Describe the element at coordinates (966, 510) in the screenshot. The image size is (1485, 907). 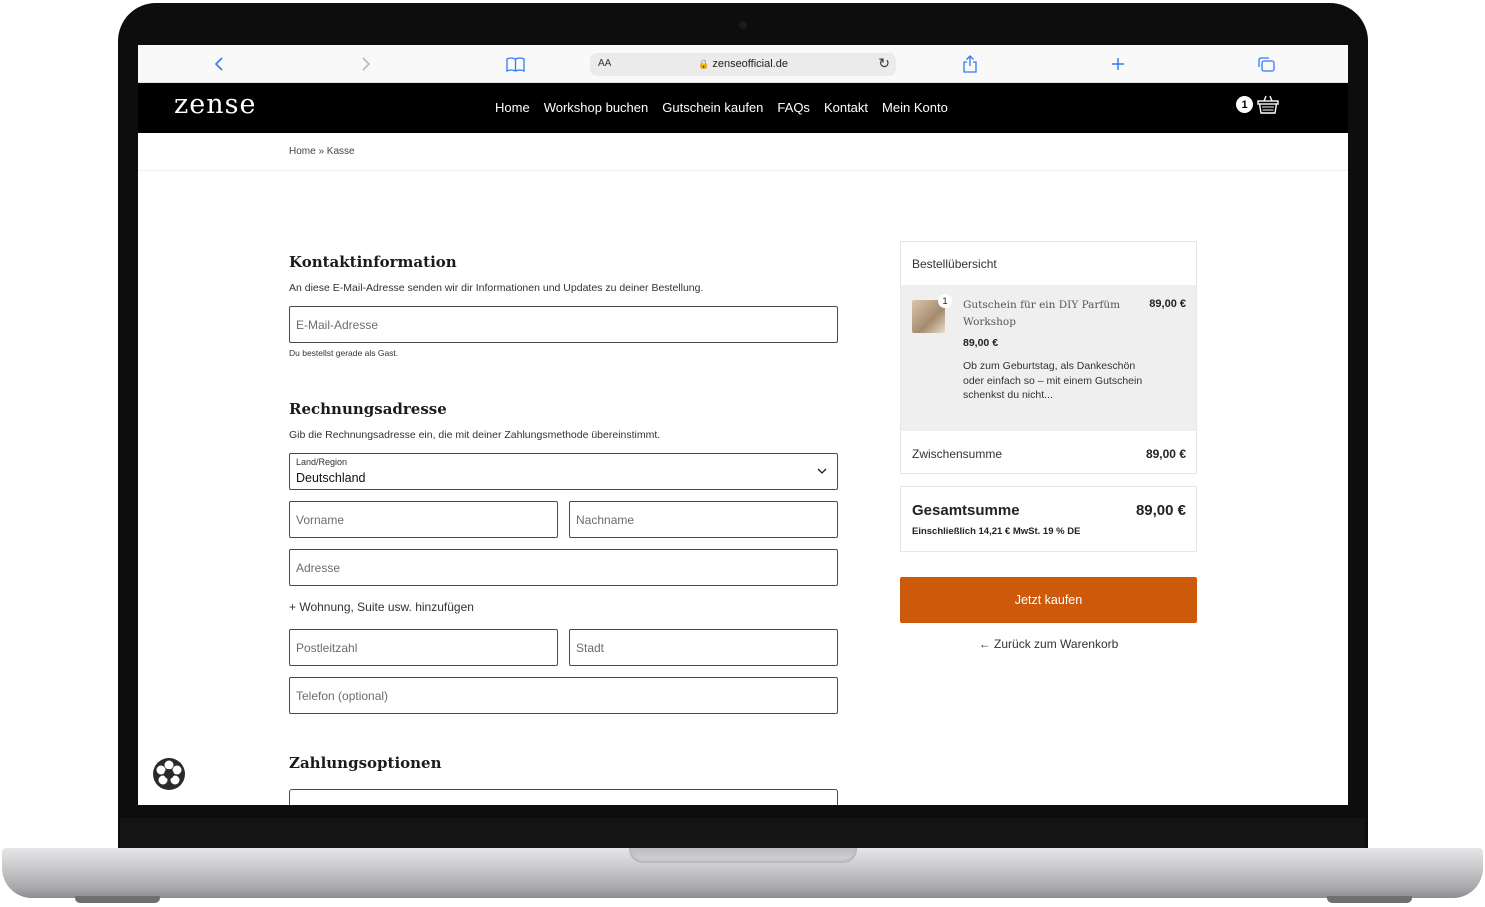
I see `total-label: Gesamtsumme` at that location.